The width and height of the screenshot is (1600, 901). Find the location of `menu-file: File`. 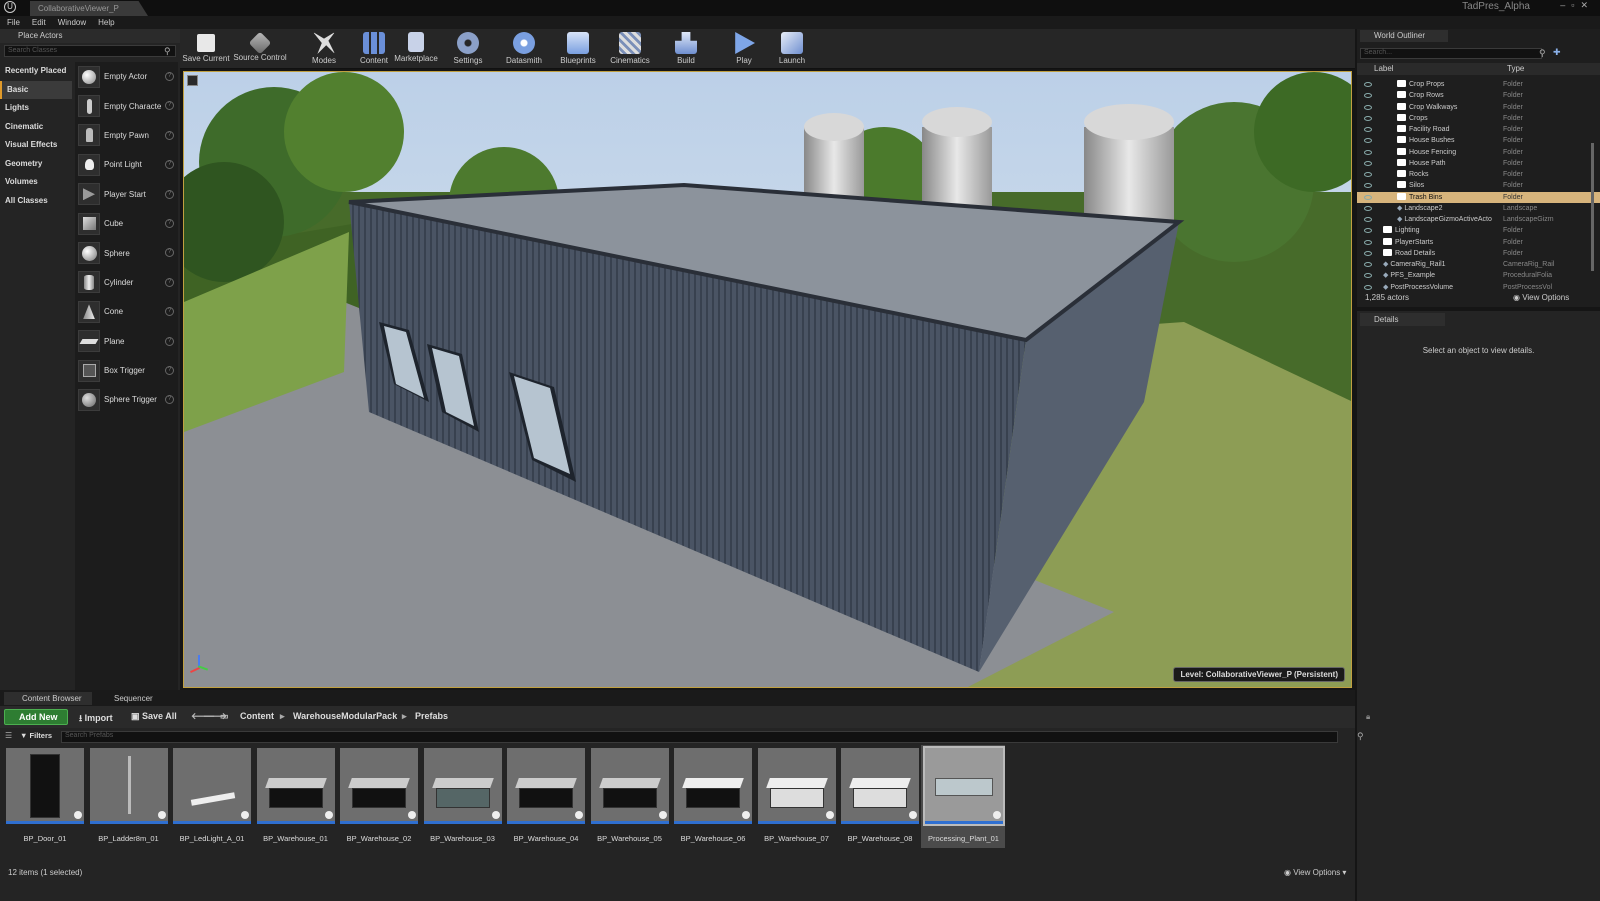

menu-file: File is located at coordinates (13, 22).